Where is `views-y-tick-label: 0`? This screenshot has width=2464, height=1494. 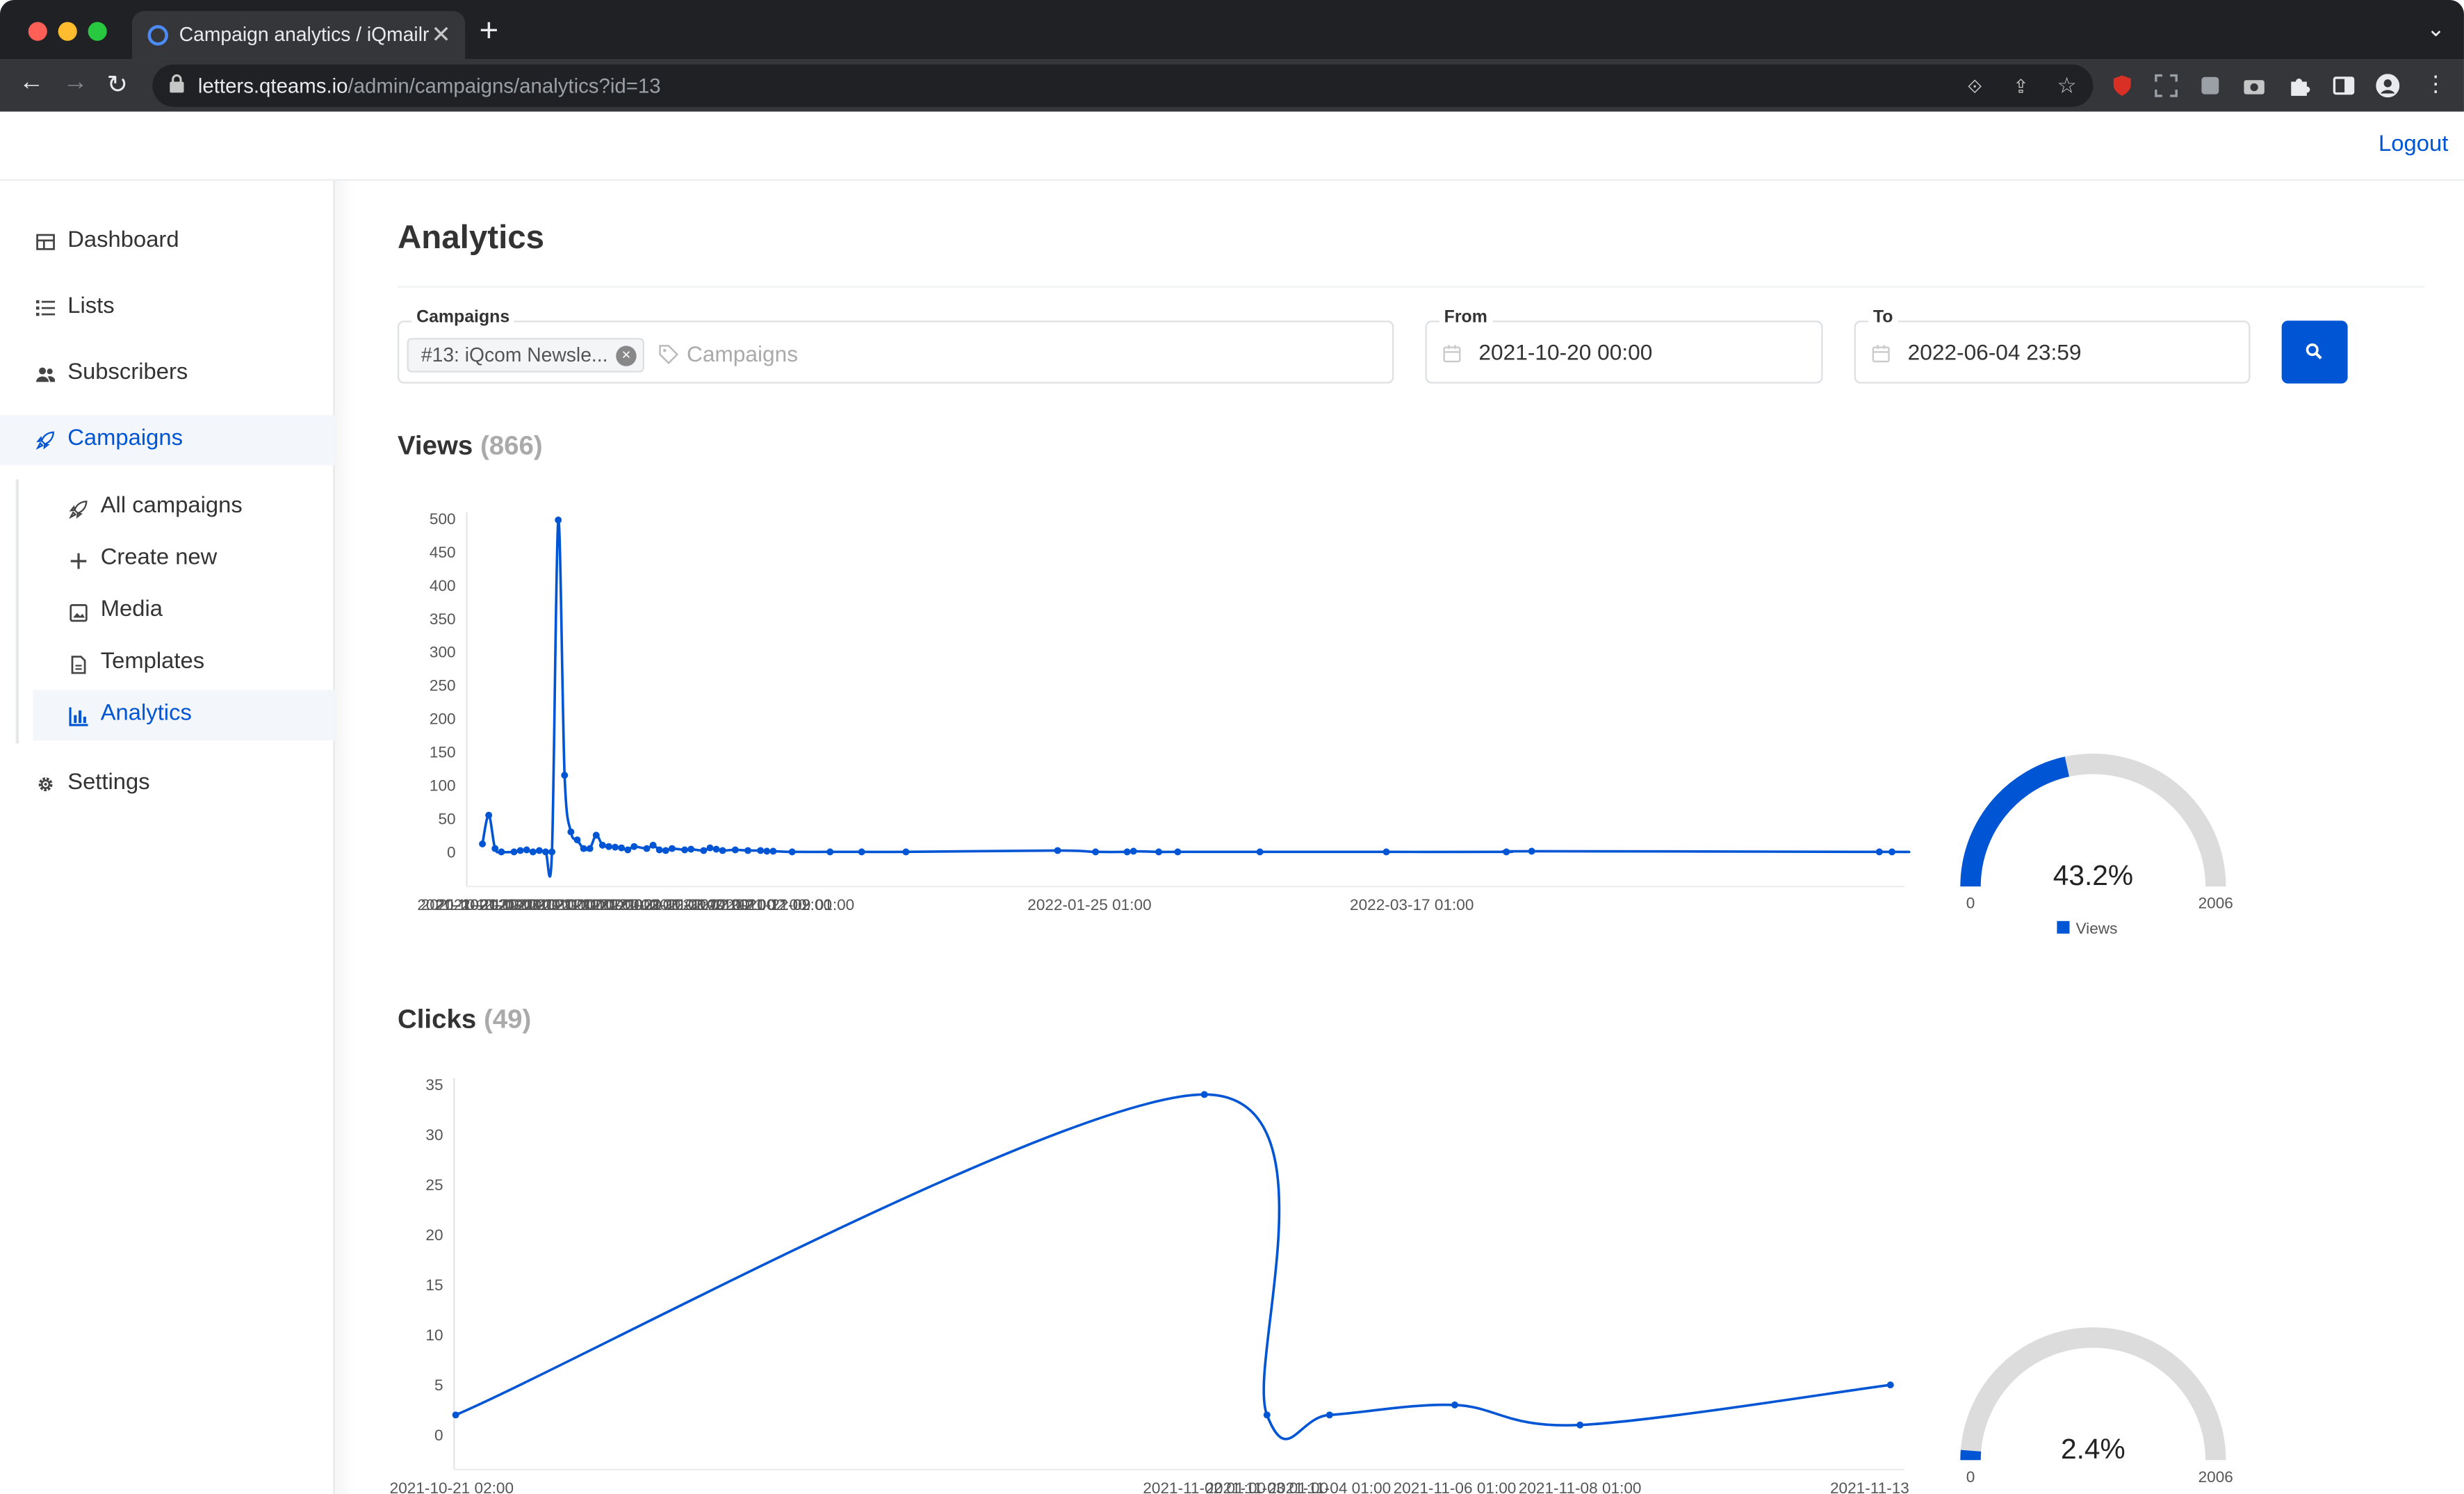 views-y-tick-label: 0 is located at coordinates (452, 852).